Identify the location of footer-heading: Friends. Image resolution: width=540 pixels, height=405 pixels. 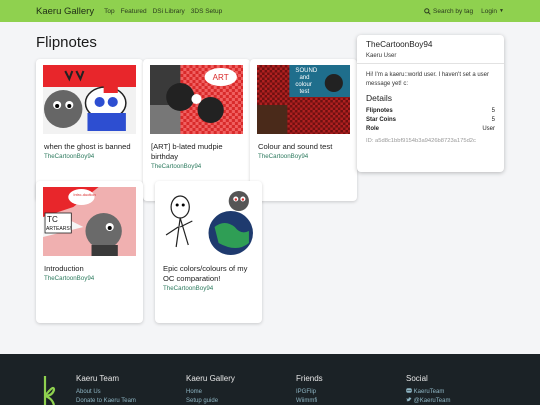
(309, 378).